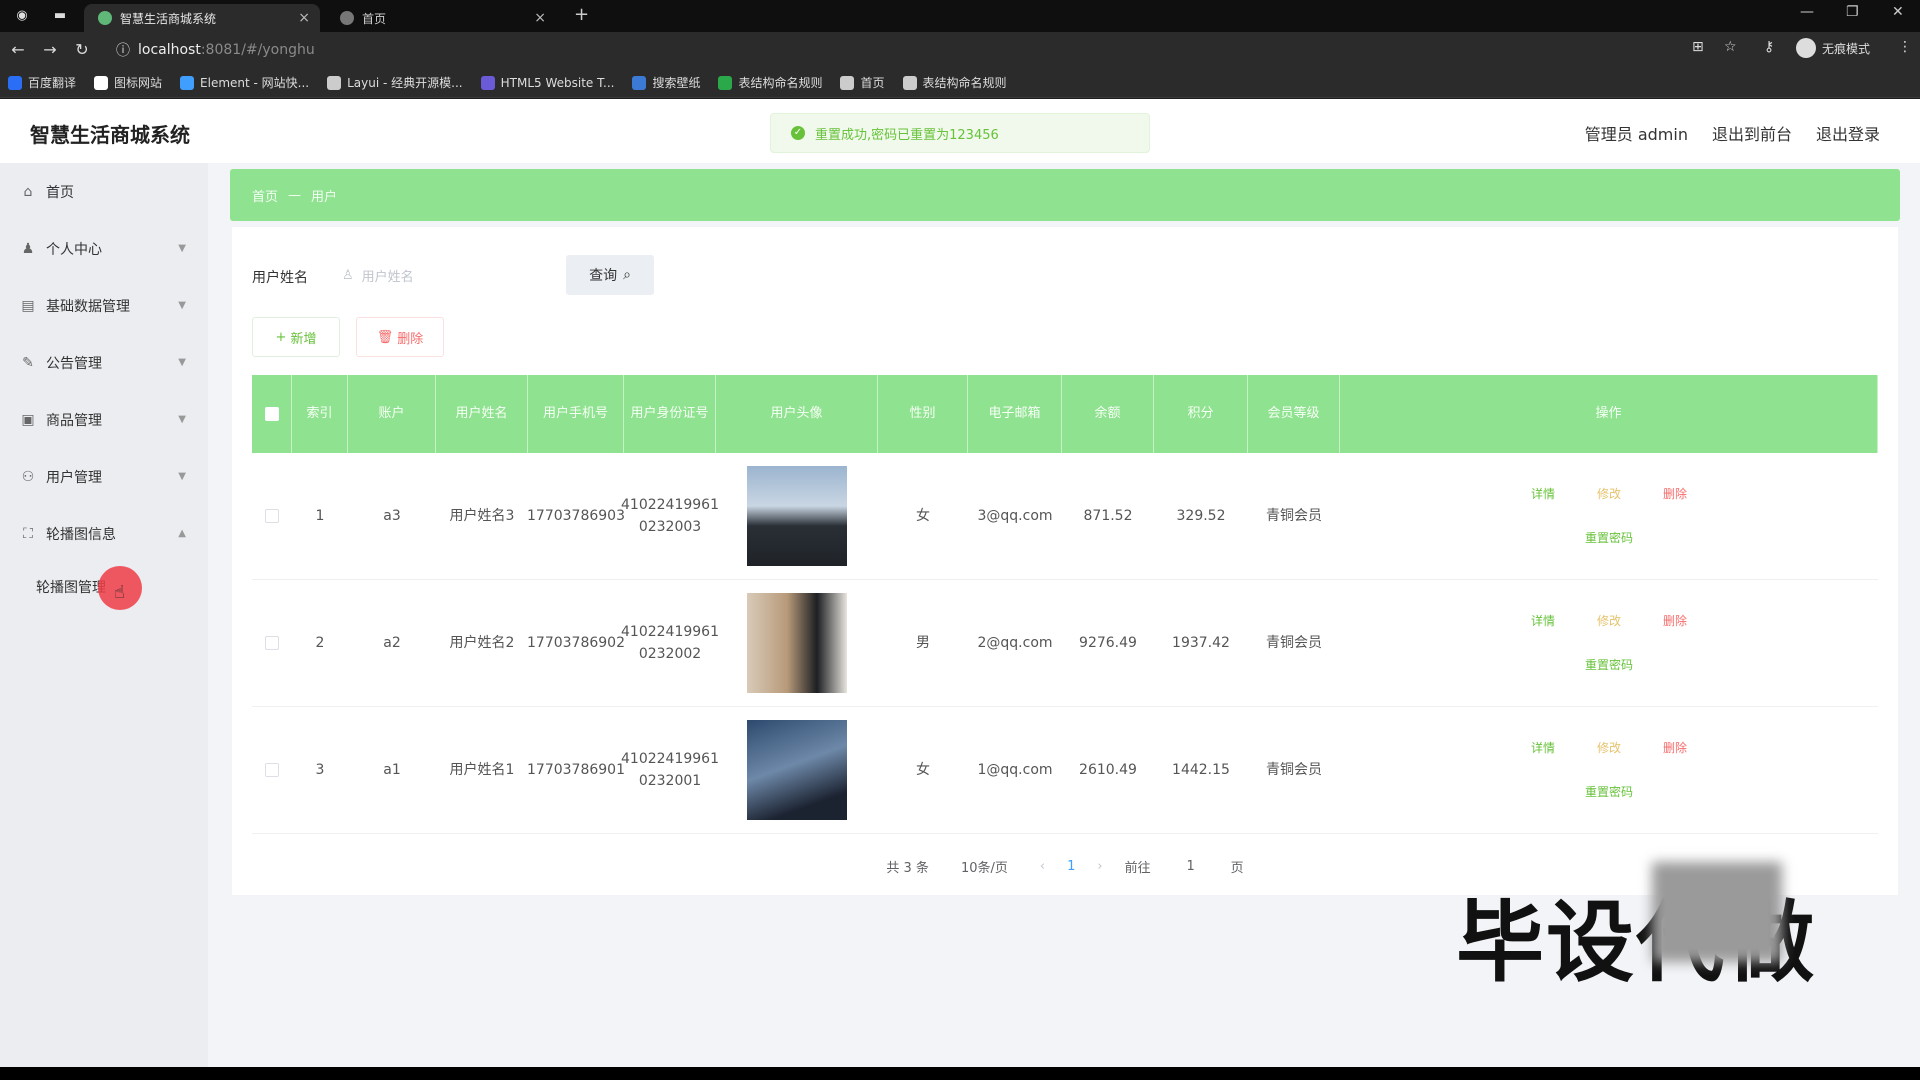 This screenshot has width=1920, height=1080. I want to click on watermark-blur, so click(1717, 912).